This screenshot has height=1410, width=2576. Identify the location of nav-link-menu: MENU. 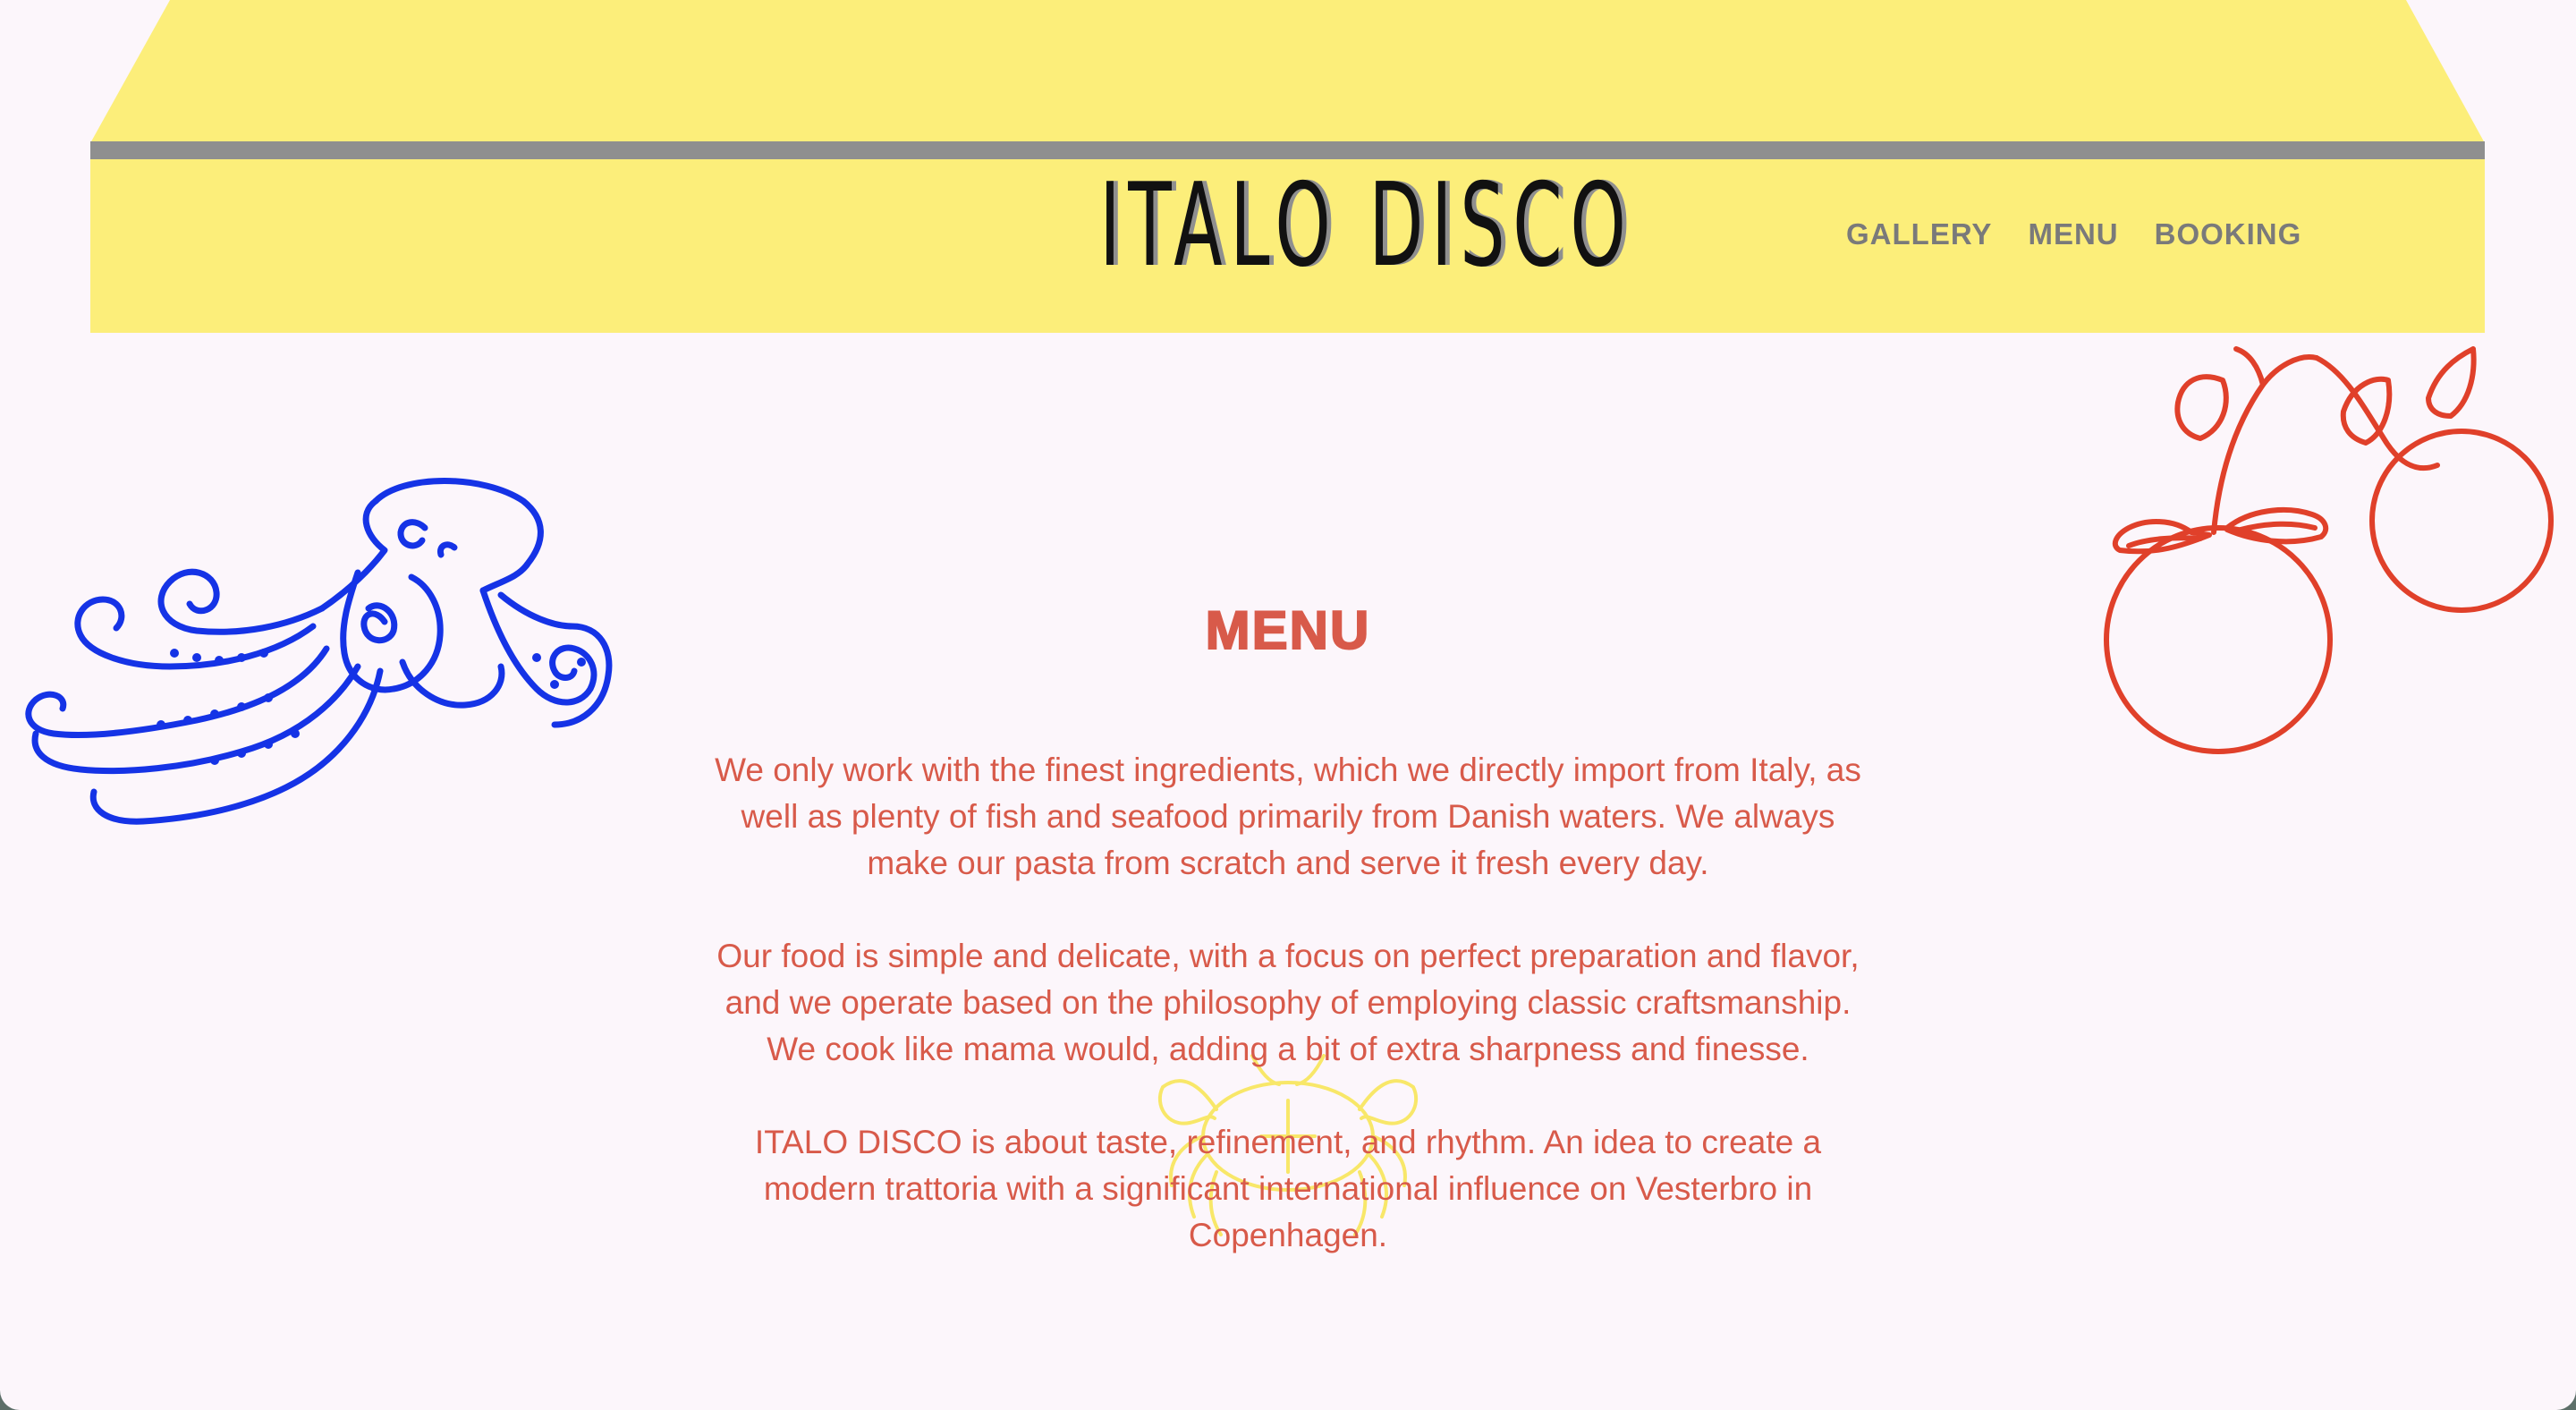
(2073, 234).